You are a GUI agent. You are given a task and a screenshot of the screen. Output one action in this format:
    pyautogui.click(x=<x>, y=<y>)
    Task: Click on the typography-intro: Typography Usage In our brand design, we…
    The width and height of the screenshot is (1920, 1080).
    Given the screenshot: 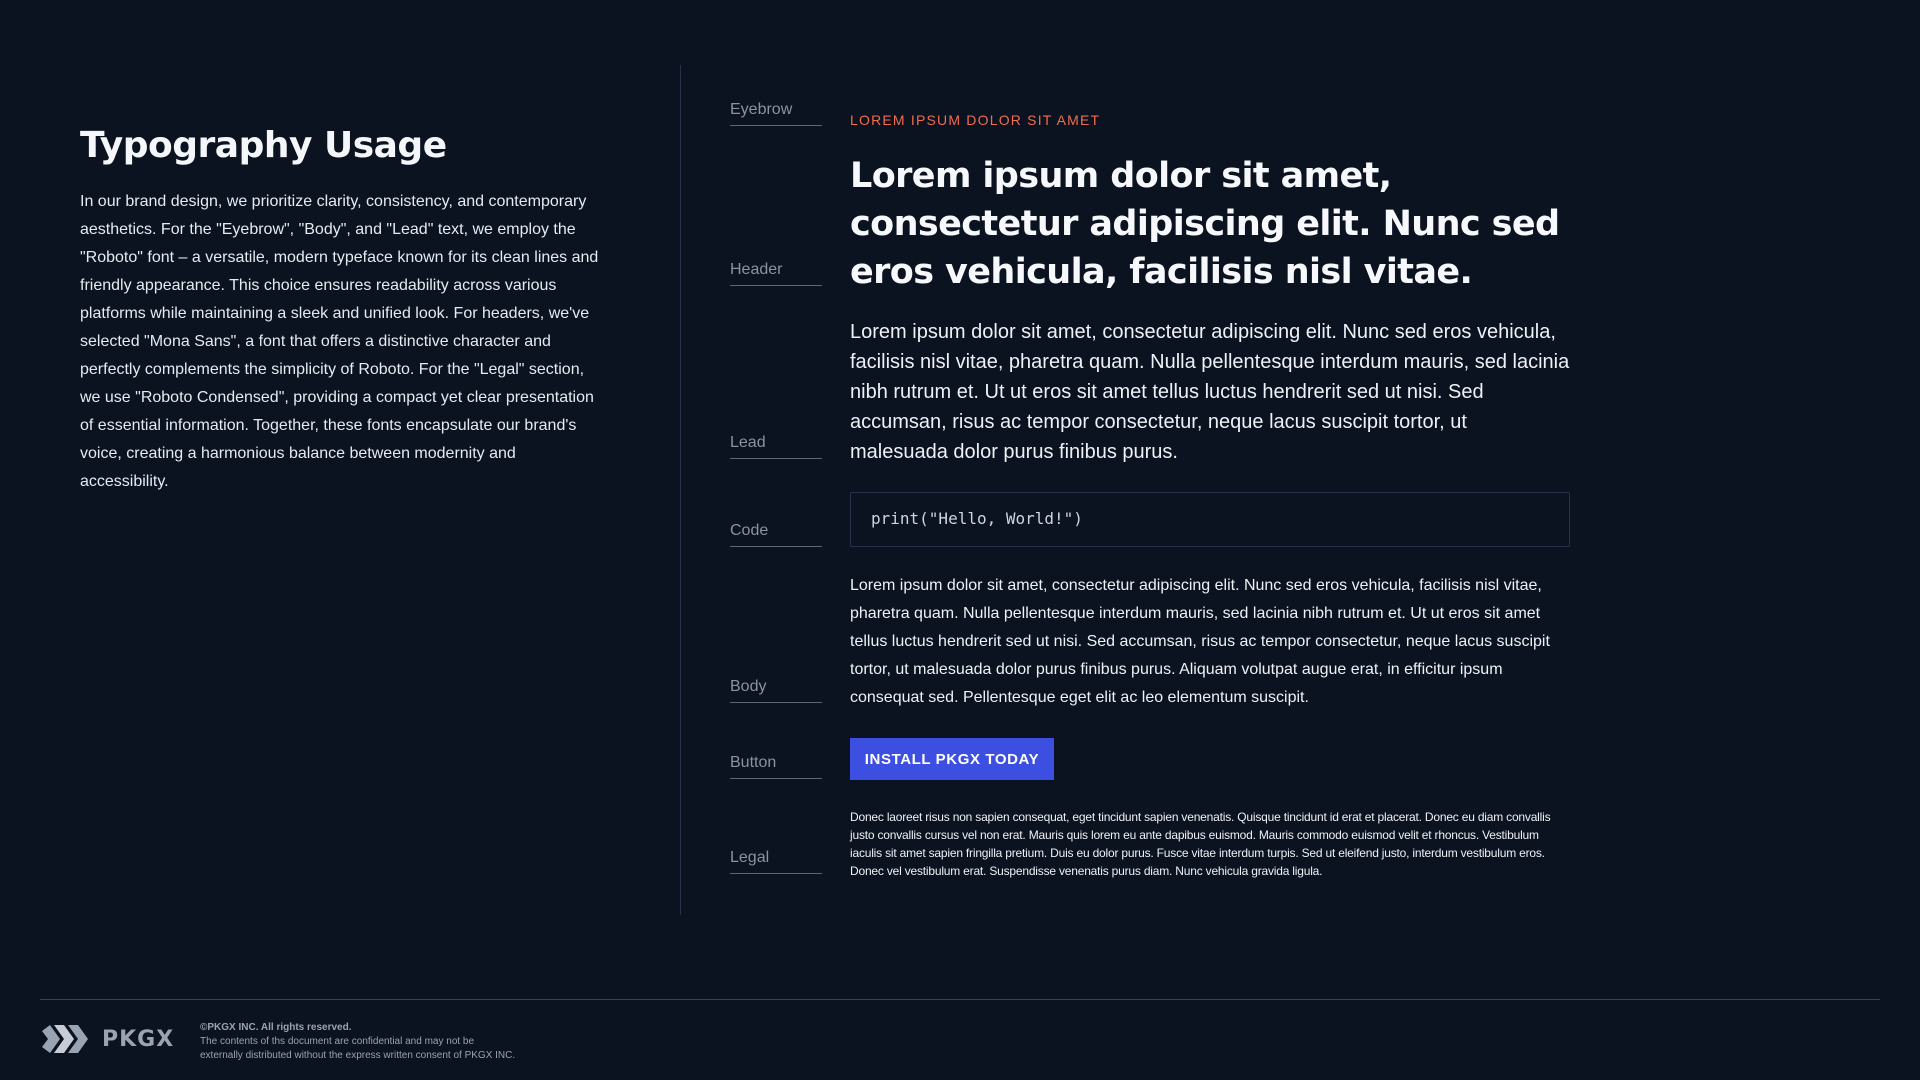 What is the action you would take?
    pyautogui.click(x=340, y=310)
    